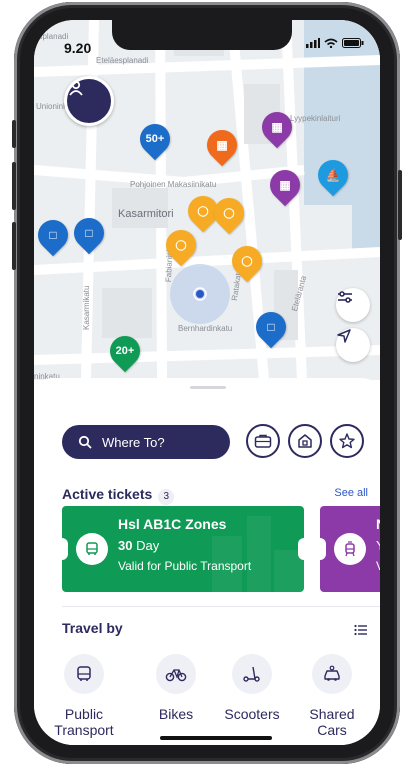 The width and height of the screenshot is (413, 767). What do you see at coordinates (332, 722) in the screenshot?
I see `travel-option-label: Shared Cars` at bounding box center [332, 722].